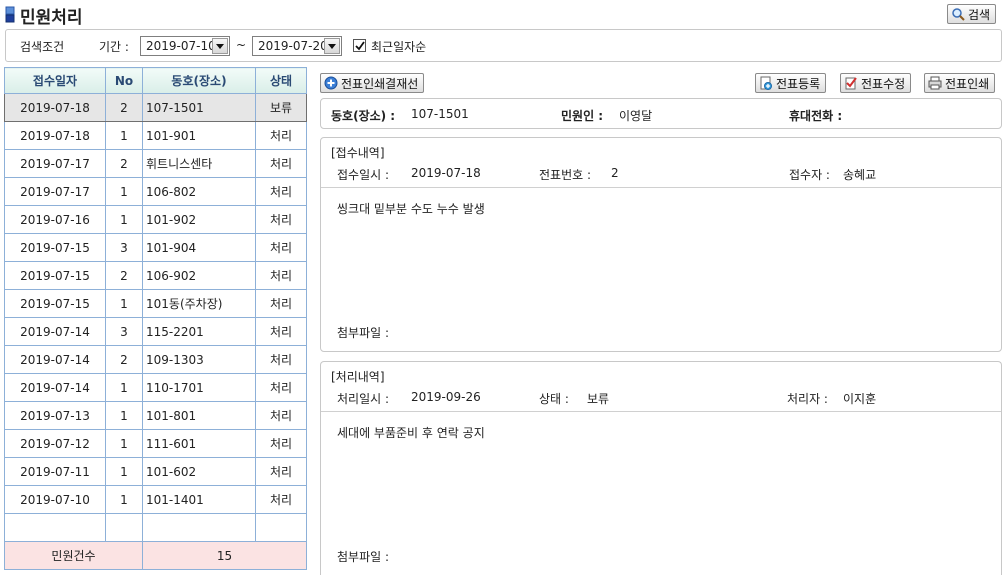 This screenshot has width=1005, height=575. What do you see at coordinates (199, 415) in the screenshot?
I see `row-place: 101-801` at bounding box center [199, 415].